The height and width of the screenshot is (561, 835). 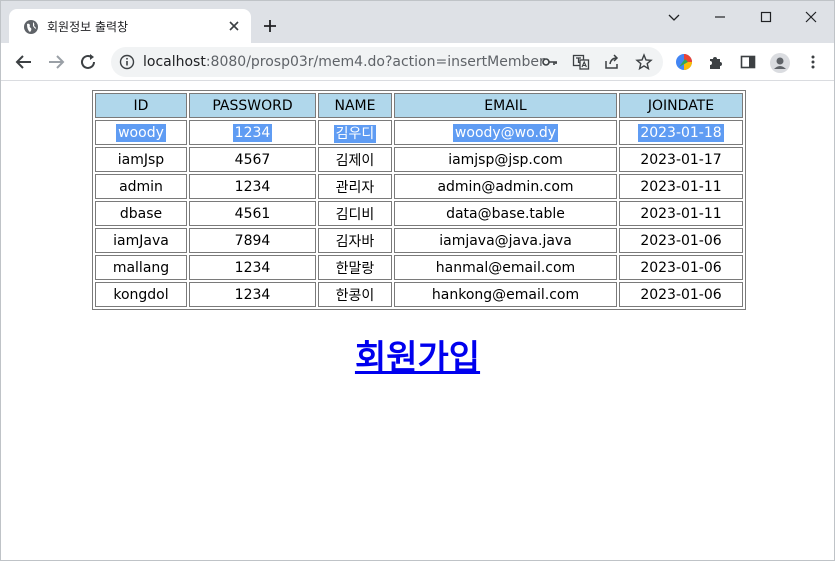 What do you see at coordinates (141, 159) in the screenshot?
I see `cell-id: iamJsp` at bounding box center [141, 159].